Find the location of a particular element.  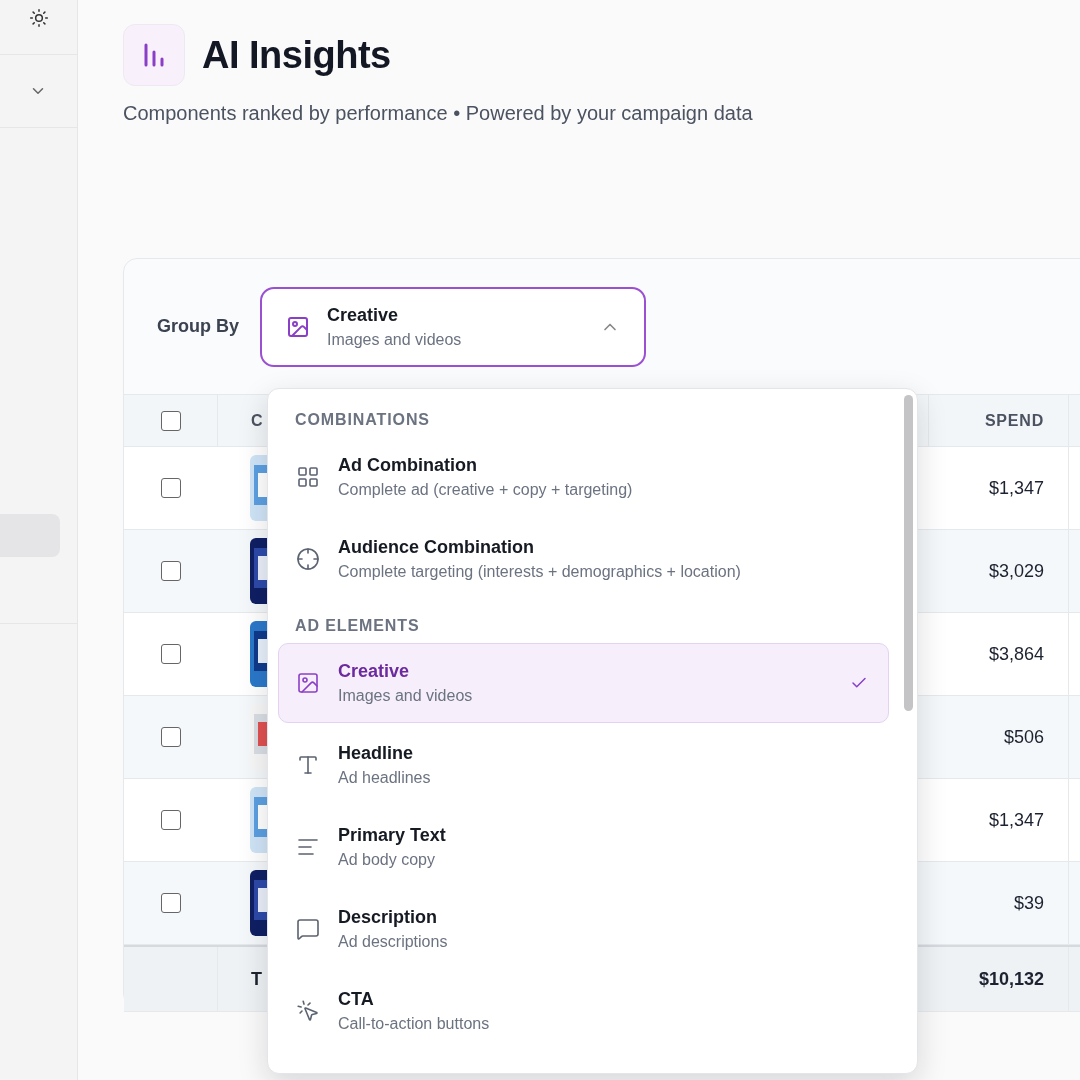

table-cell: $3,864 is located at coordinates (1016, 654).